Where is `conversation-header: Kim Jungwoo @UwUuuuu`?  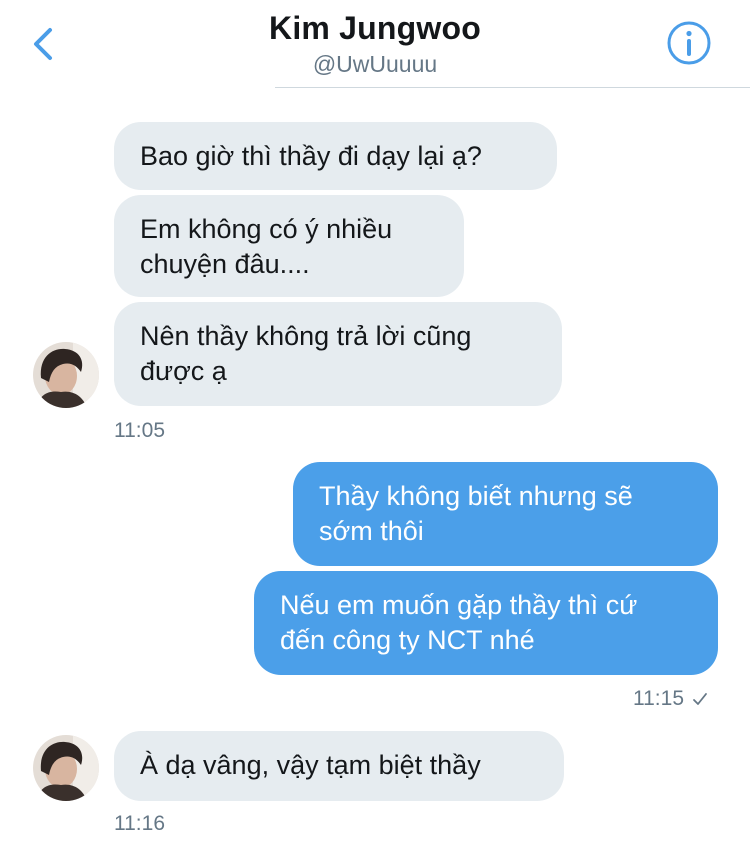 conversation-header: Kim Jungwoo @UwUuuuu is located at coordinates (375, 44).